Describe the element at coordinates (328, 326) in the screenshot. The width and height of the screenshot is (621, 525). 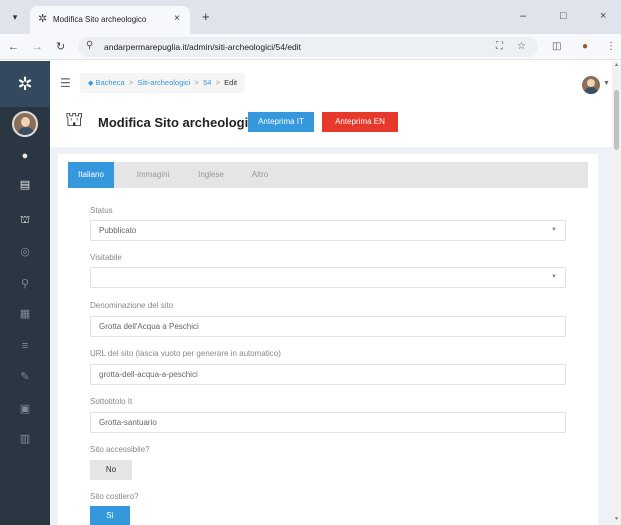
I see `denominazione-input: Grotta dell'Acqua a Peschici` at that location.